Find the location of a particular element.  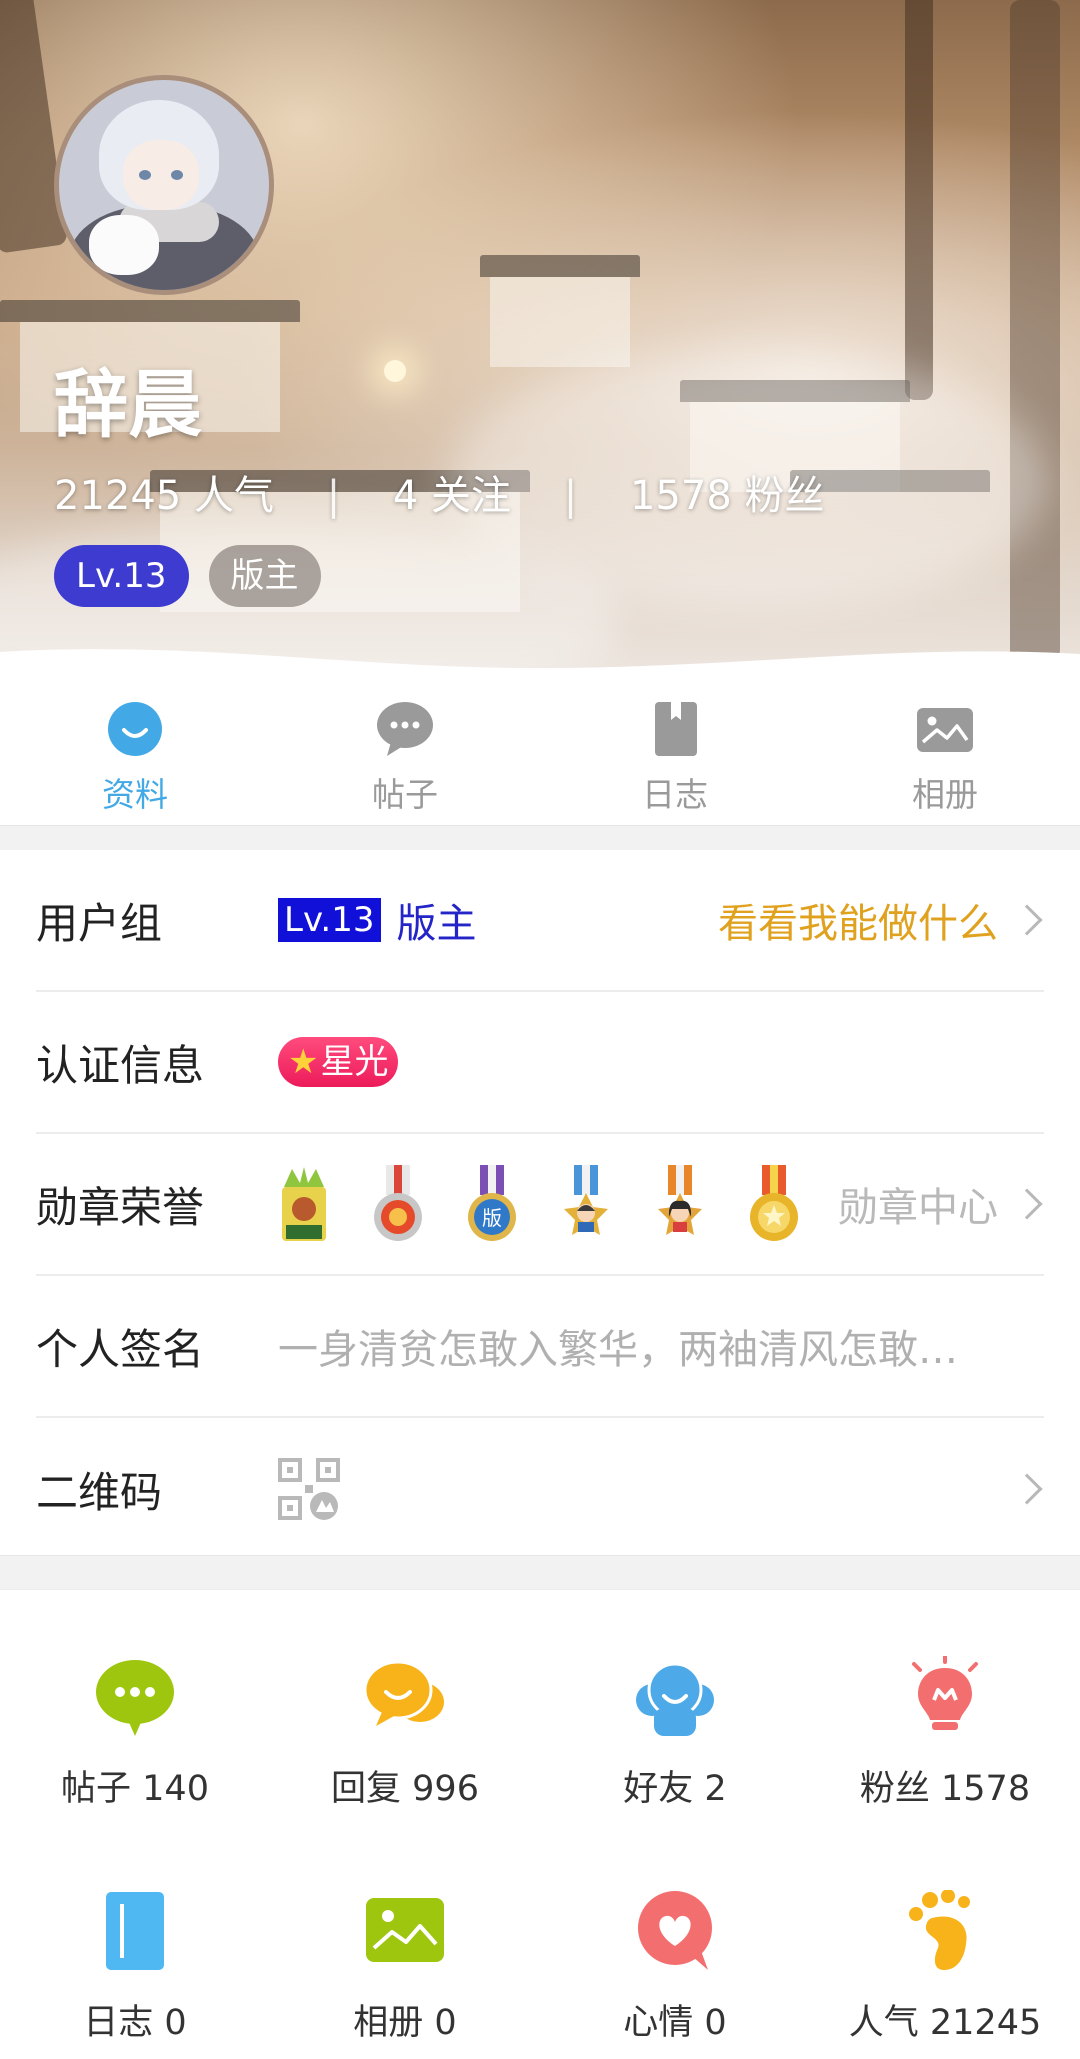

medal-center-link: 勋章中心 is located at coordinates (918, 1204).